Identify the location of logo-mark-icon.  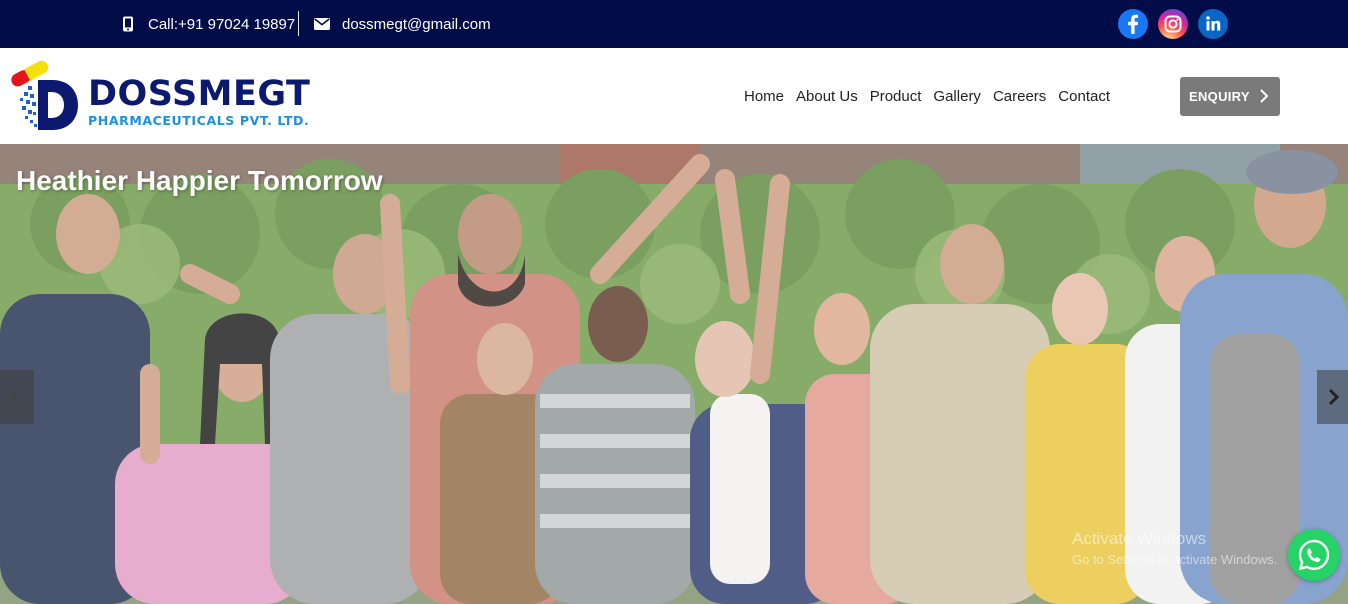
(44, 95).